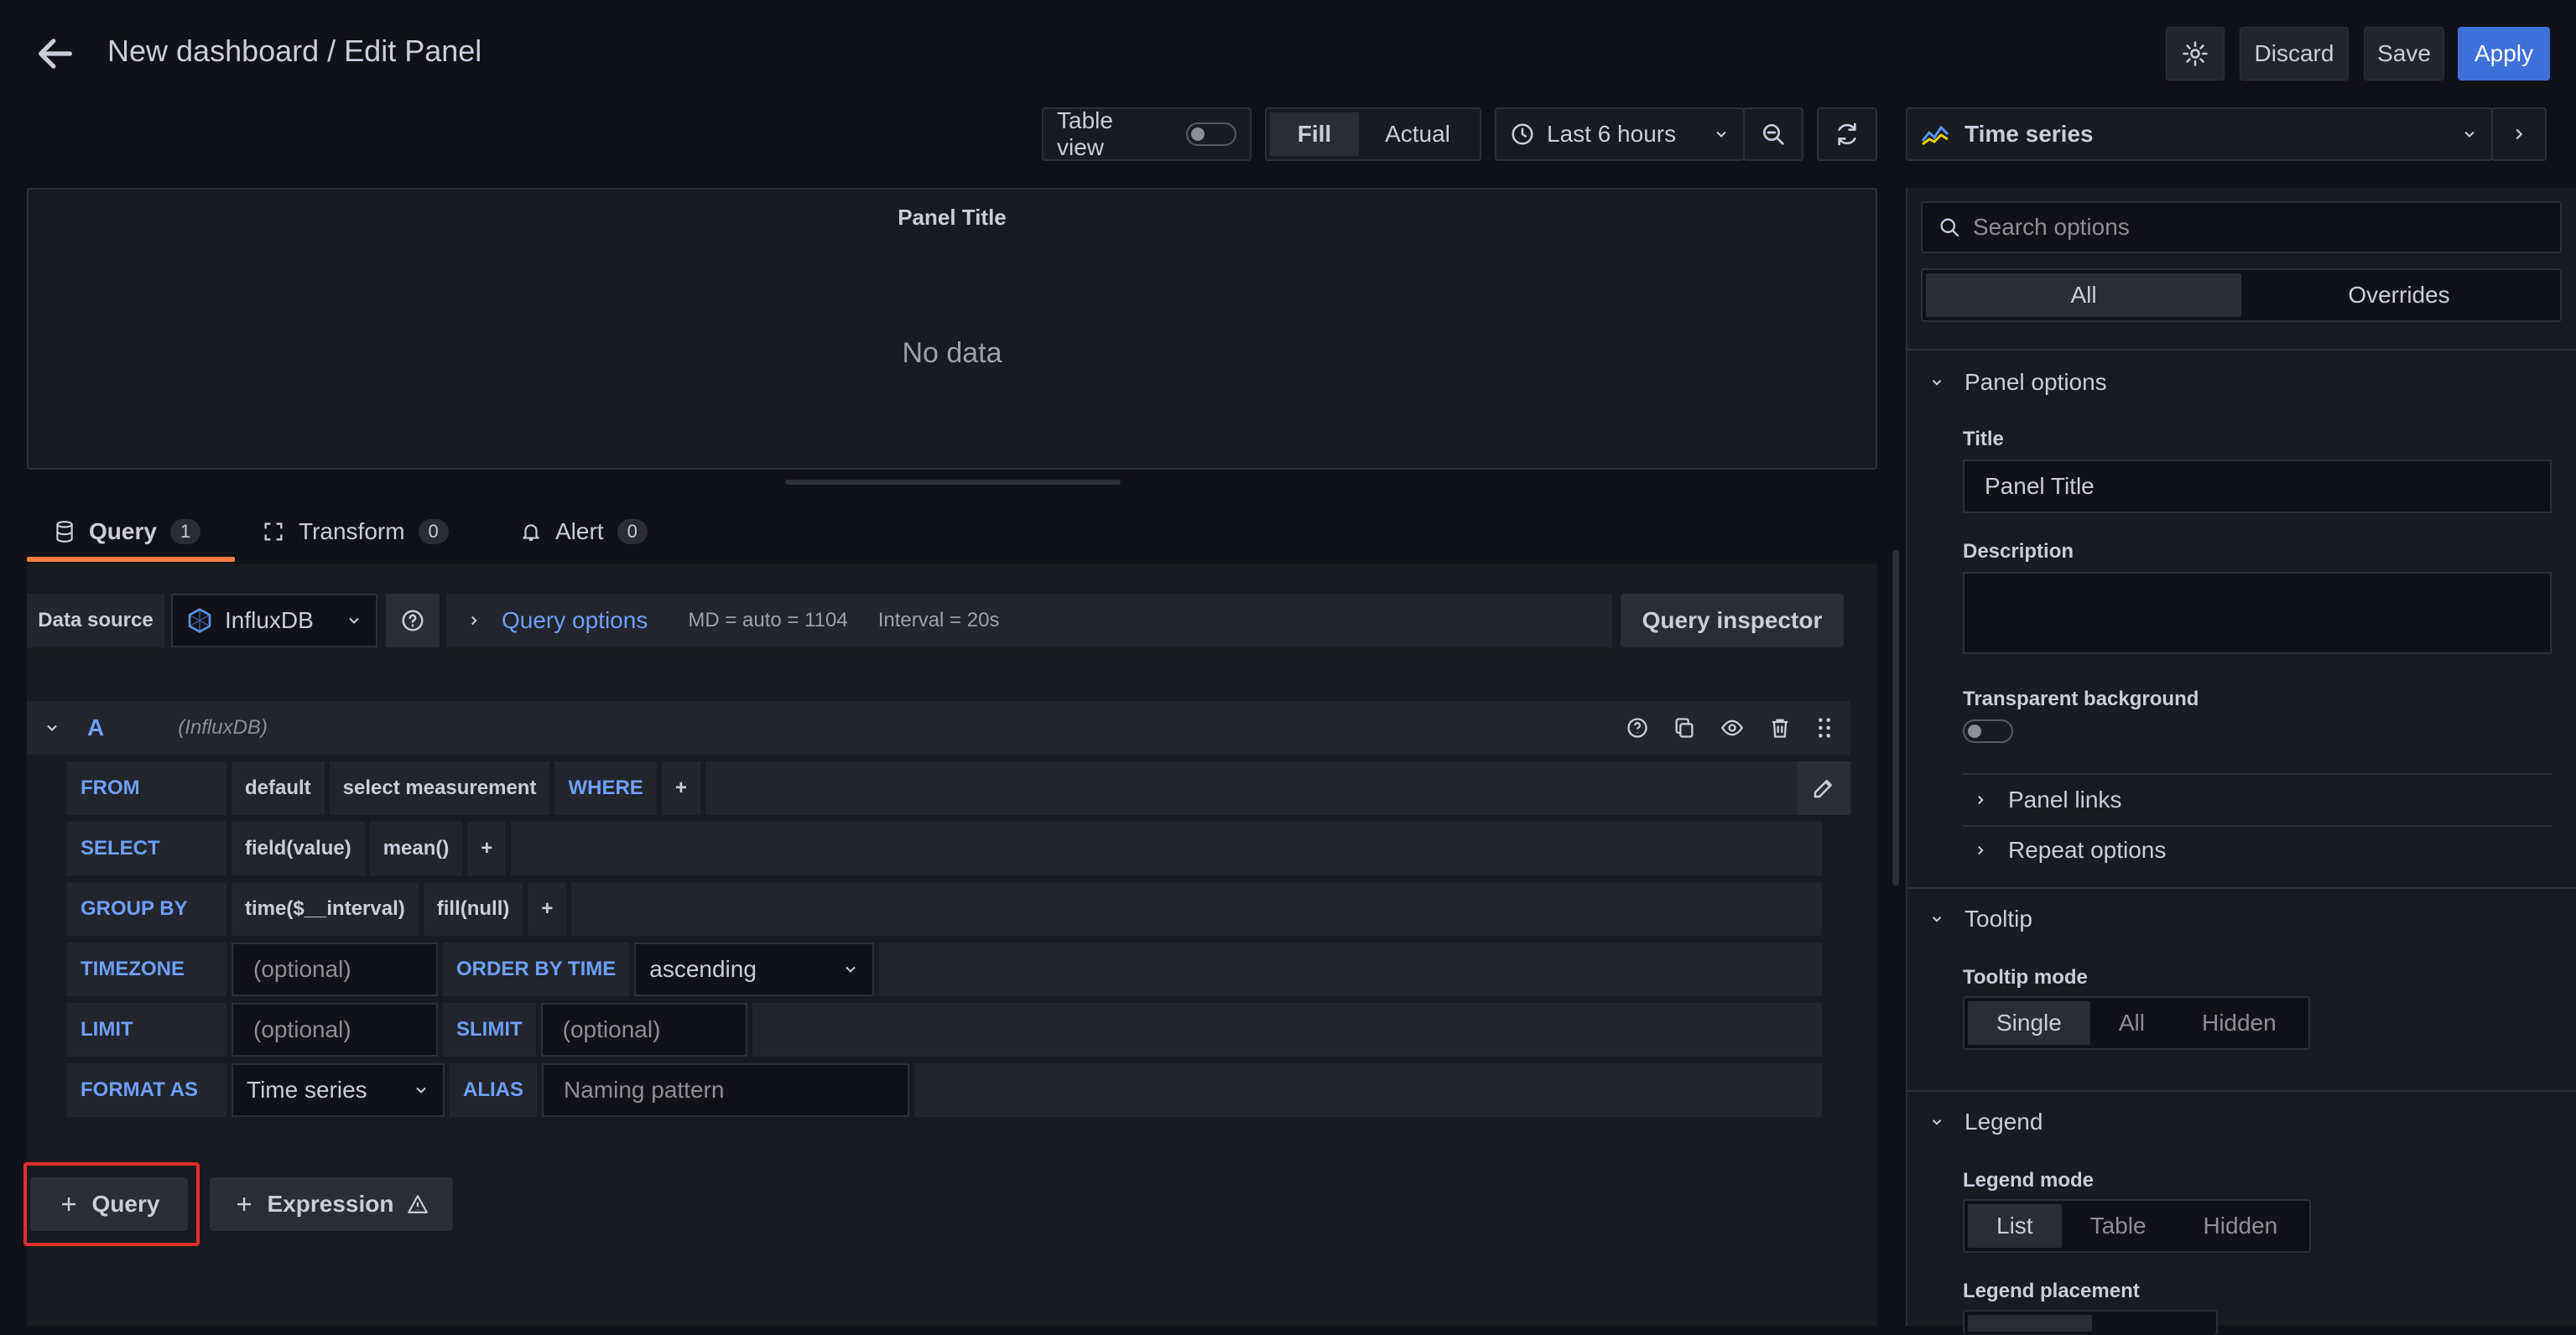 The height and width of the screenshot is (1335, 2576). I want to click on tooltip-mode-hidden: Hidden, so click(2239, 1023).